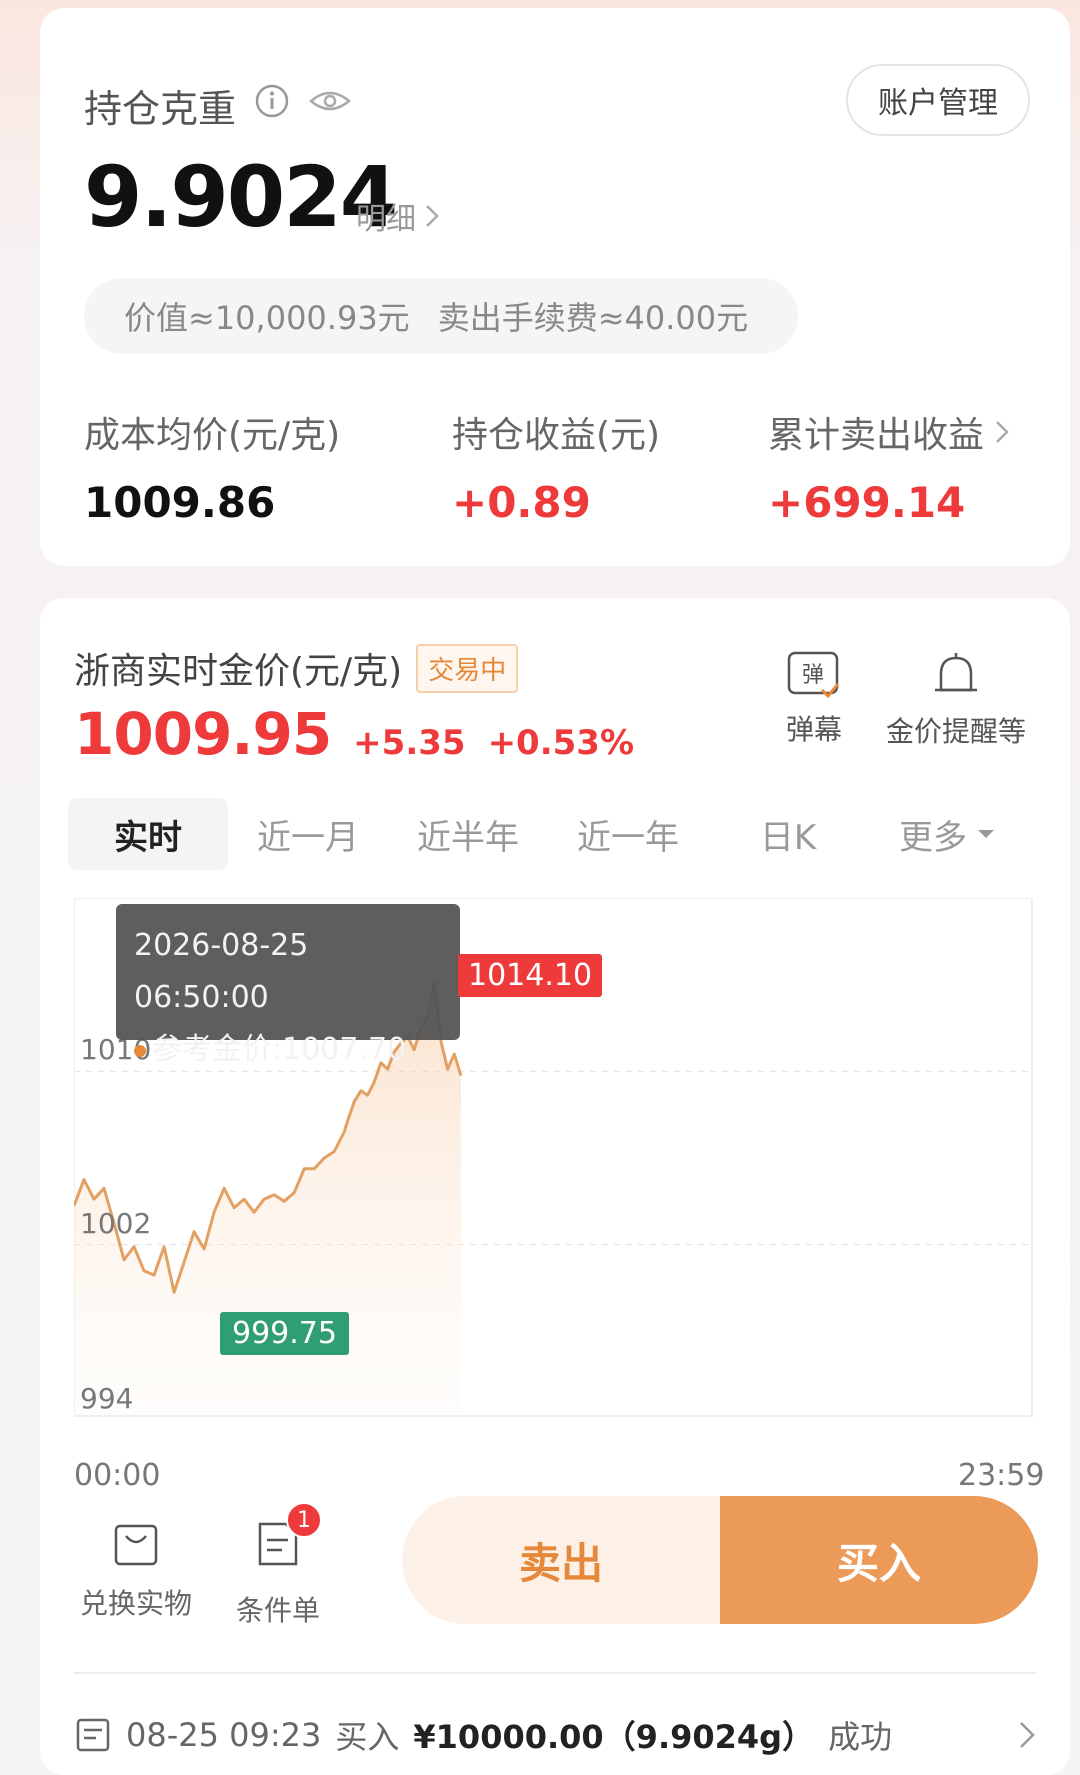 This screenshot has height=1775, width=1080. What do you see at coordinates (107, 1398) in the screenshot?
I see `y-tick-label: 994` at bounding box center [107, 1398].